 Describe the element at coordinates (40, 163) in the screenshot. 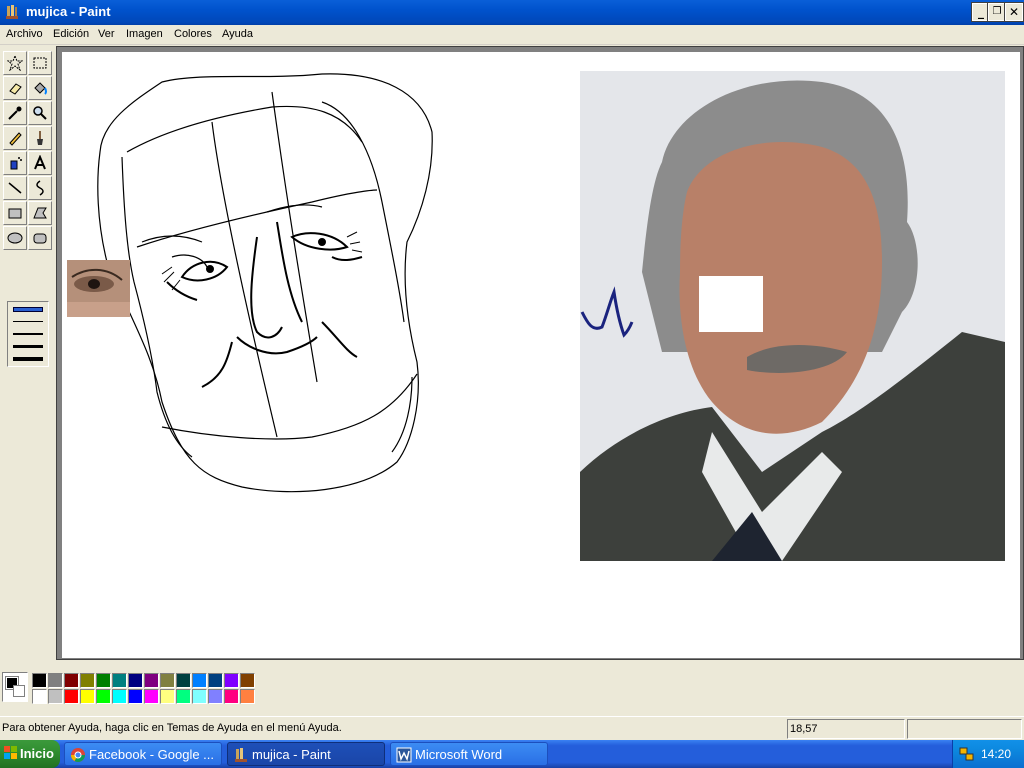

I see `text-tool` at that location.